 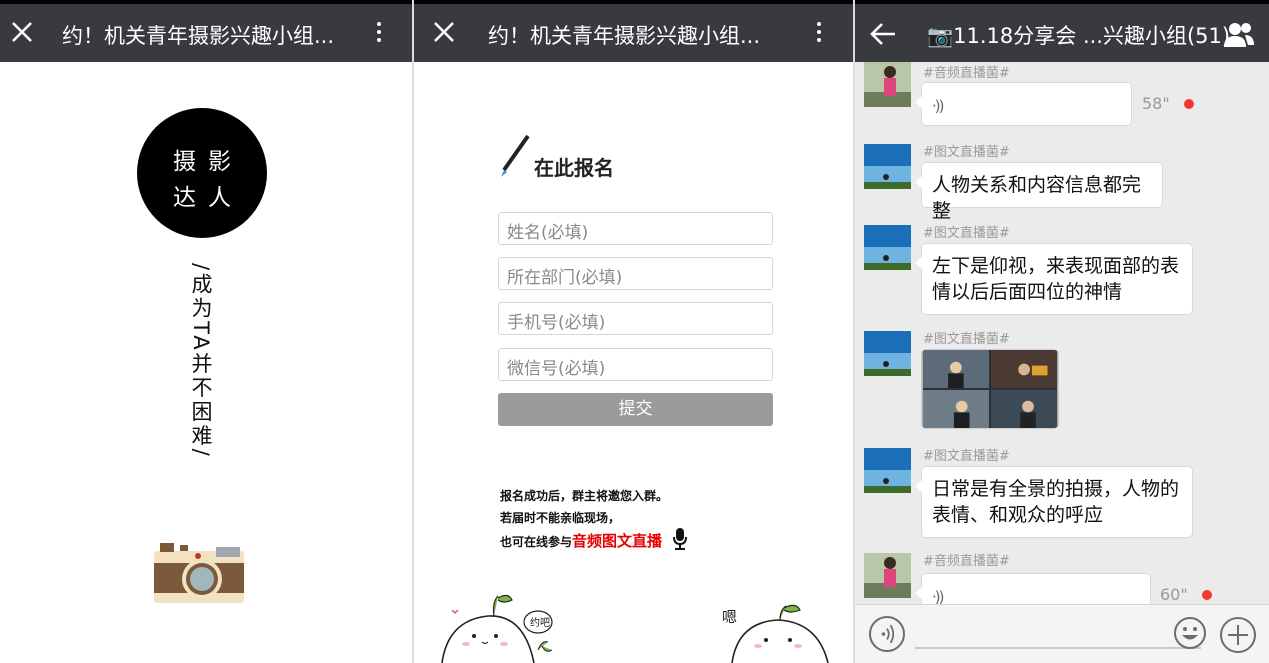 I want to click on text-message-bubble: 日常是有全景的拍摄，人物的 表情、和观众的呼应, so click(x=1054, y=502).